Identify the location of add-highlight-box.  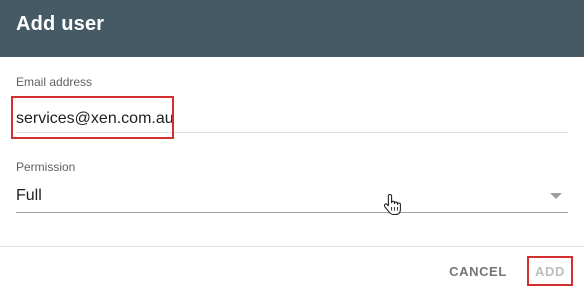
(550, 271).